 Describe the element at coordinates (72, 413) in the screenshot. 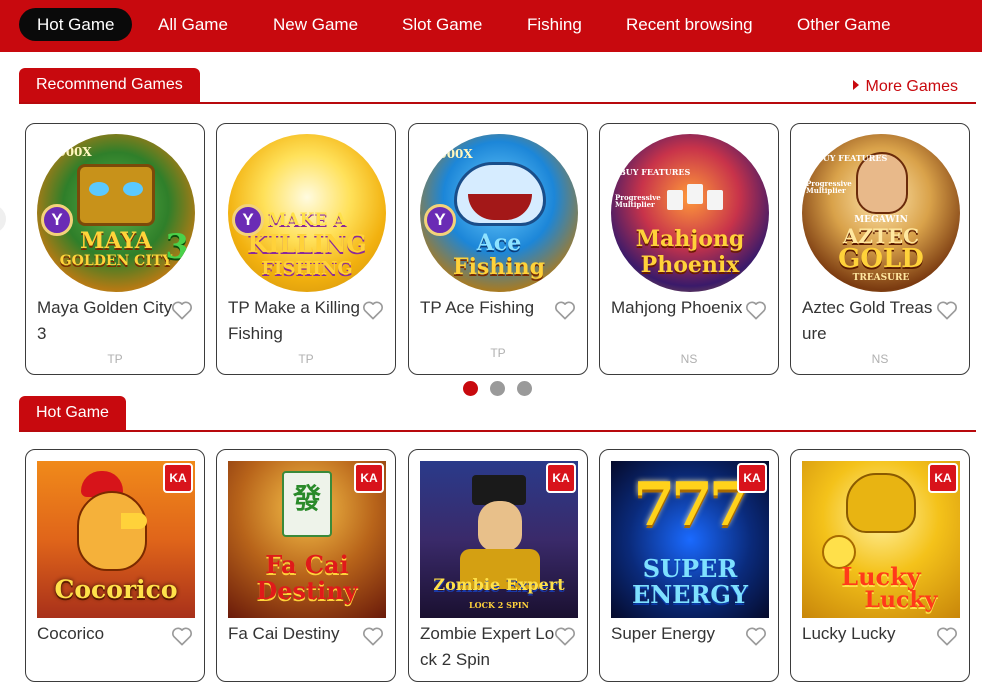

I see `hot-game-section-title: Hot Game` at that location.